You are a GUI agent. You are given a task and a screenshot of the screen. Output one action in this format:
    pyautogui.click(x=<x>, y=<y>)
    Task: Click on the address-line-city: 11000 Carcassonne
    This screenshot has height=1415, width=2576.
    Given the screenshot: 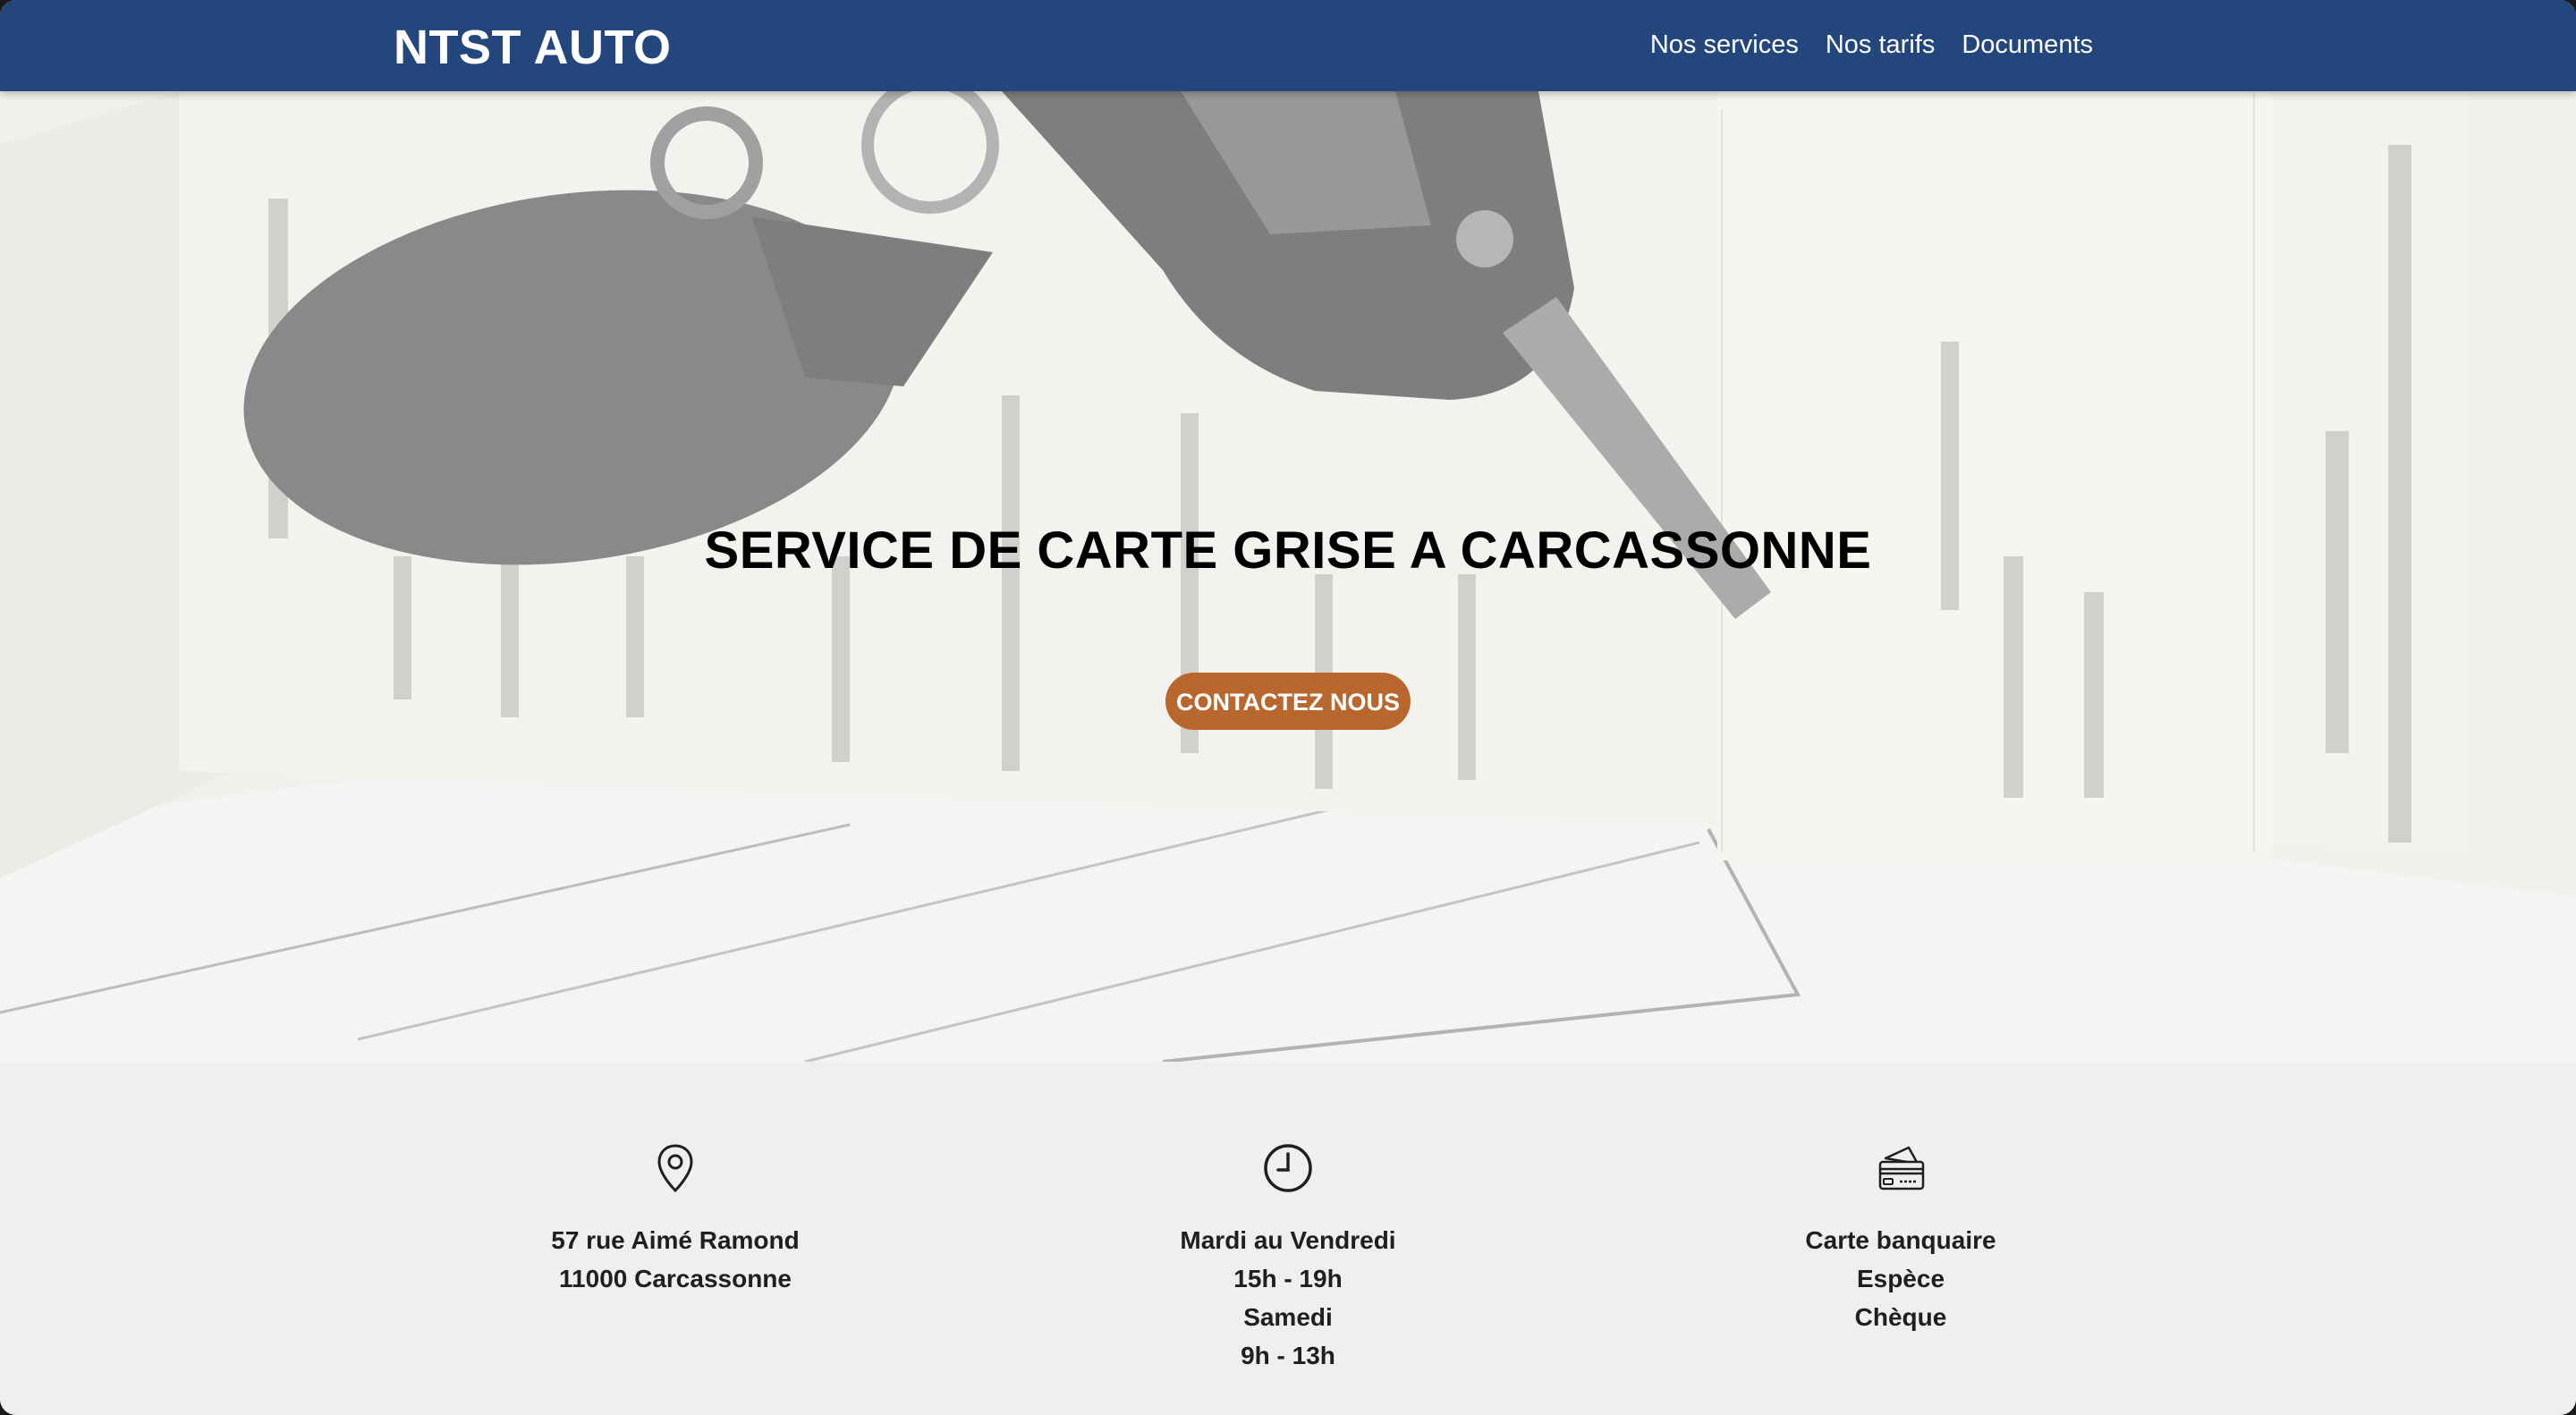 What is the action you would take?
    pyautogui.click(x=675, y=1279)
    